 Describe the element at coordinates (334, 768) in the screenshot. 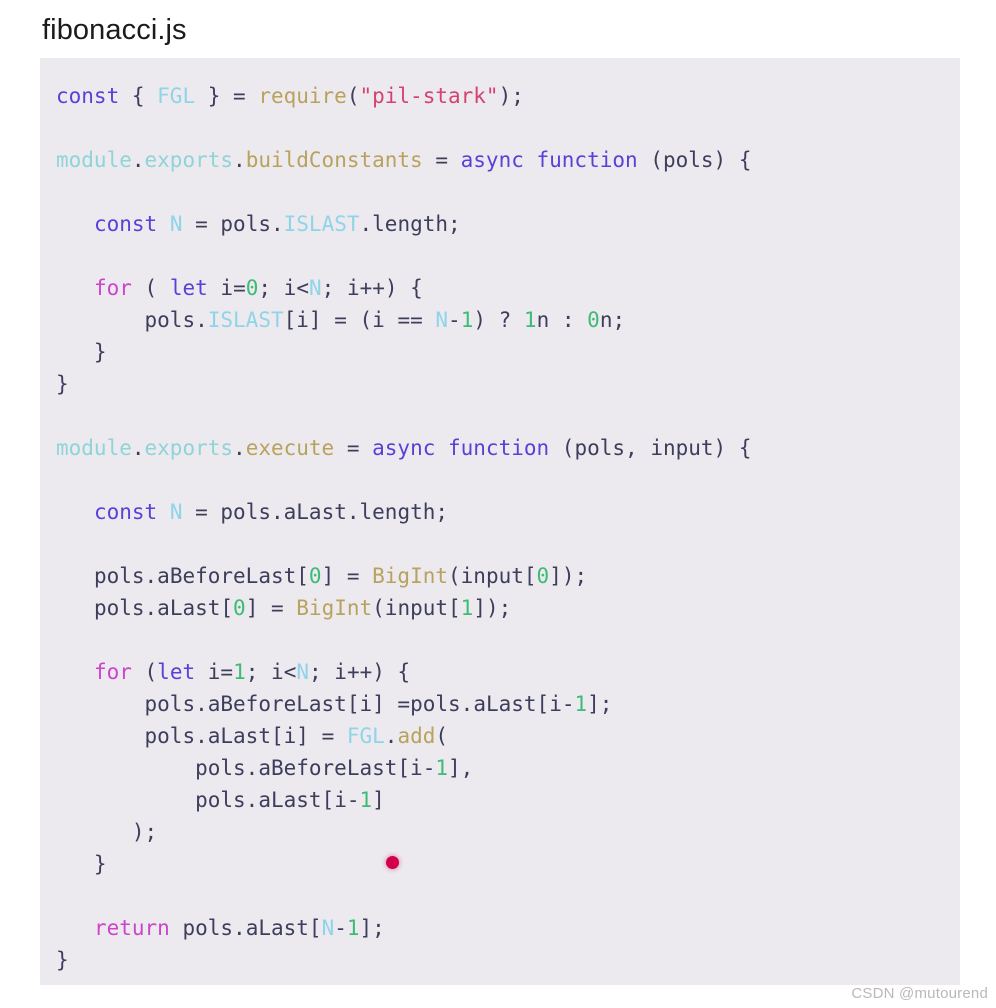

I see `code-line: pols.aBeforeLast[i-1],` at that location.